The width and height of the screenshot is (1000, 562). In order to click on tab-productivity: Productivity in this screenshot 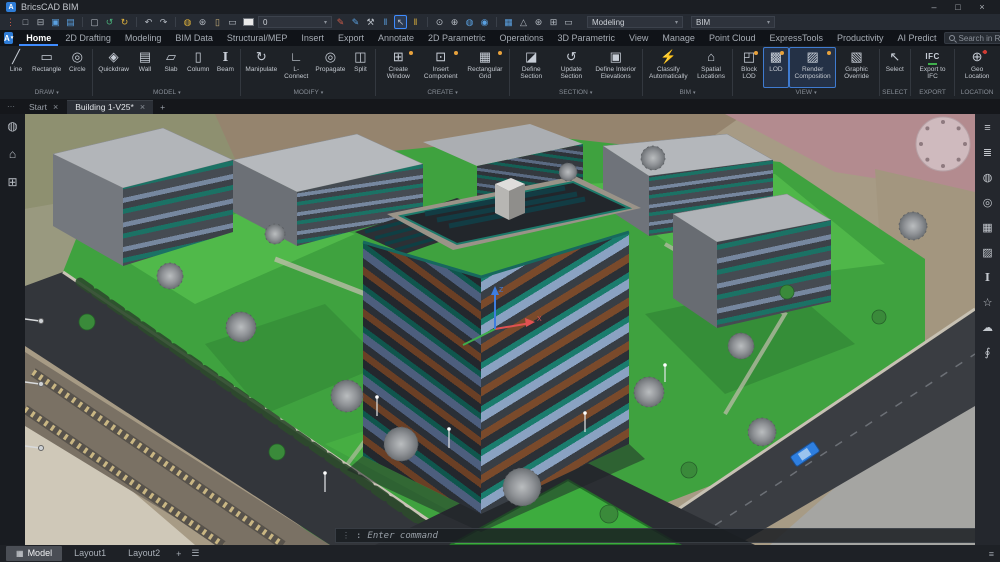, I will do `click(860, 38)`.